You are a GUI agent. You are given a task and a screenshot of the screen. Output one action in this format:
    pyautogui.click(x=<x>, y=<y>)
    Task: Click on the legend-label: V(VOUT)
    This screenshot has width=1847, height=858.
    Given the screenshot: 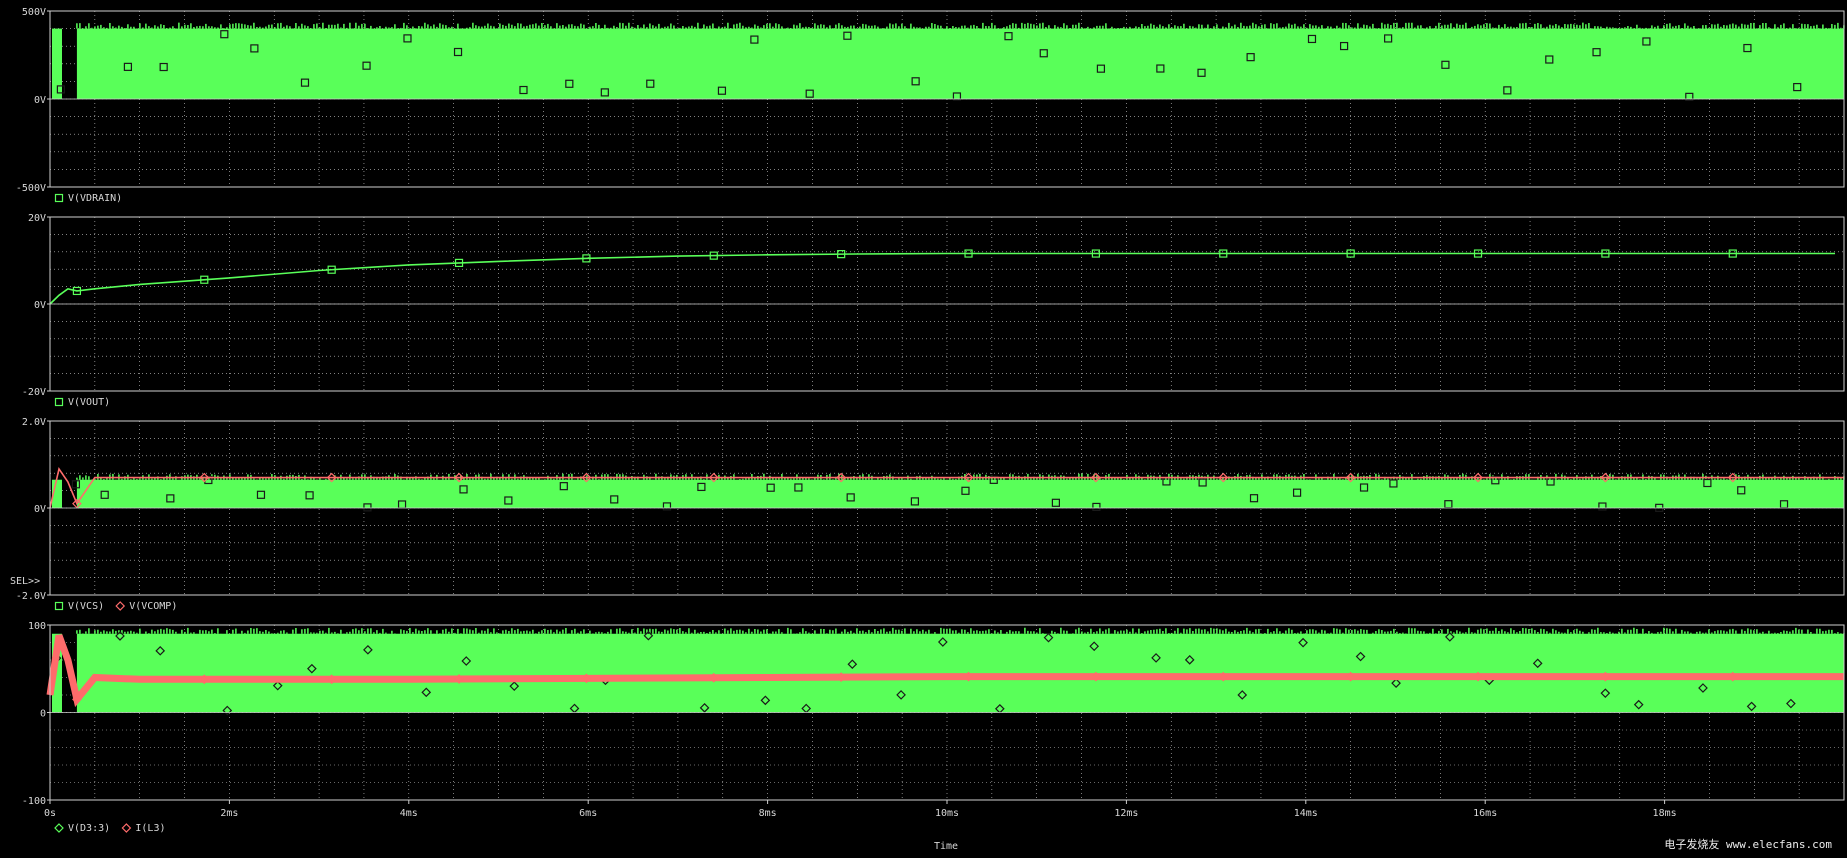 What is the action you would take?
    pyautogui.click(x=89, y=402)
    